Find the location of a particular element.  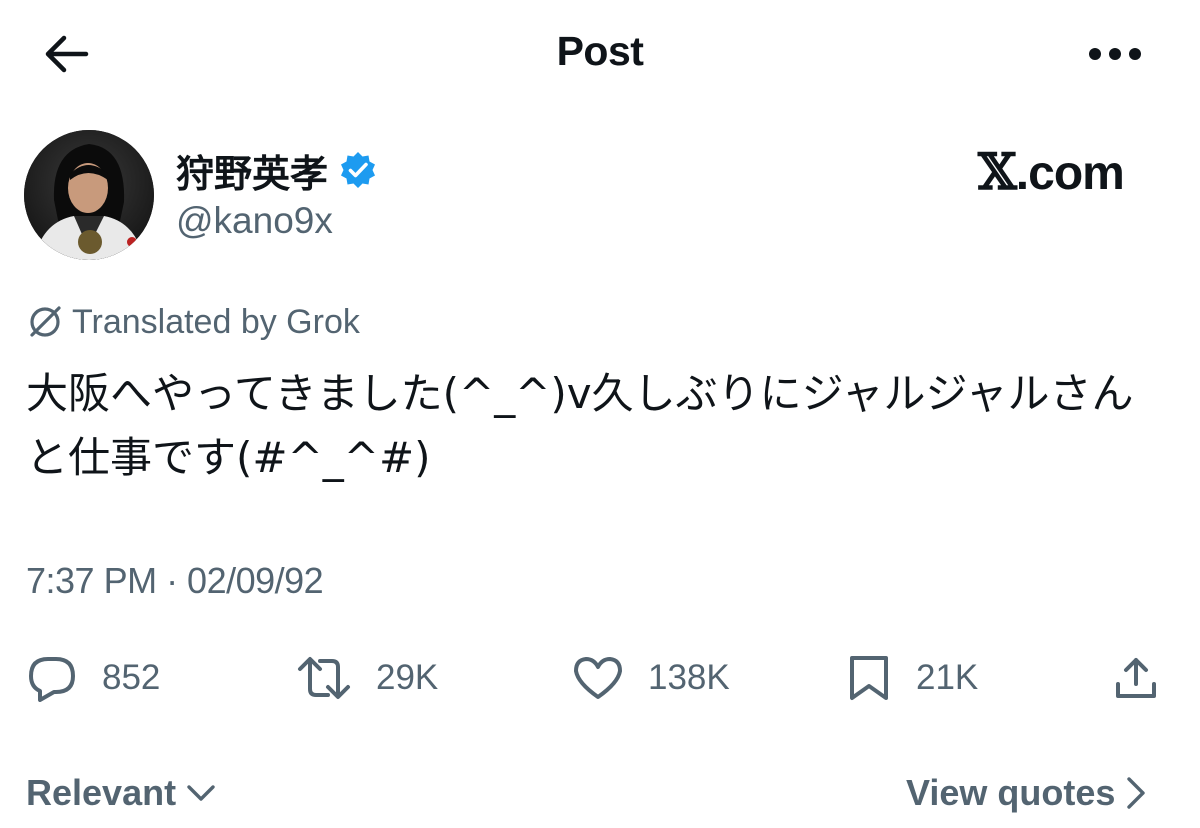

like-count: 138K is located at coordinates (689, 677).